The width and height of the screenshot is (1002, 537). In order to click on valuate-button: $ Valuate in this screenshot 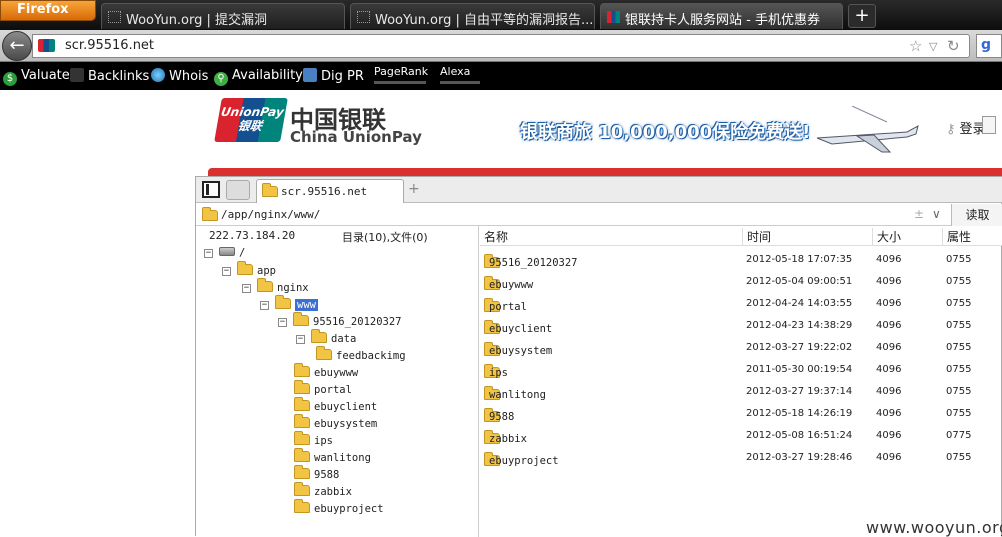, I will do `click(36, 77)`.